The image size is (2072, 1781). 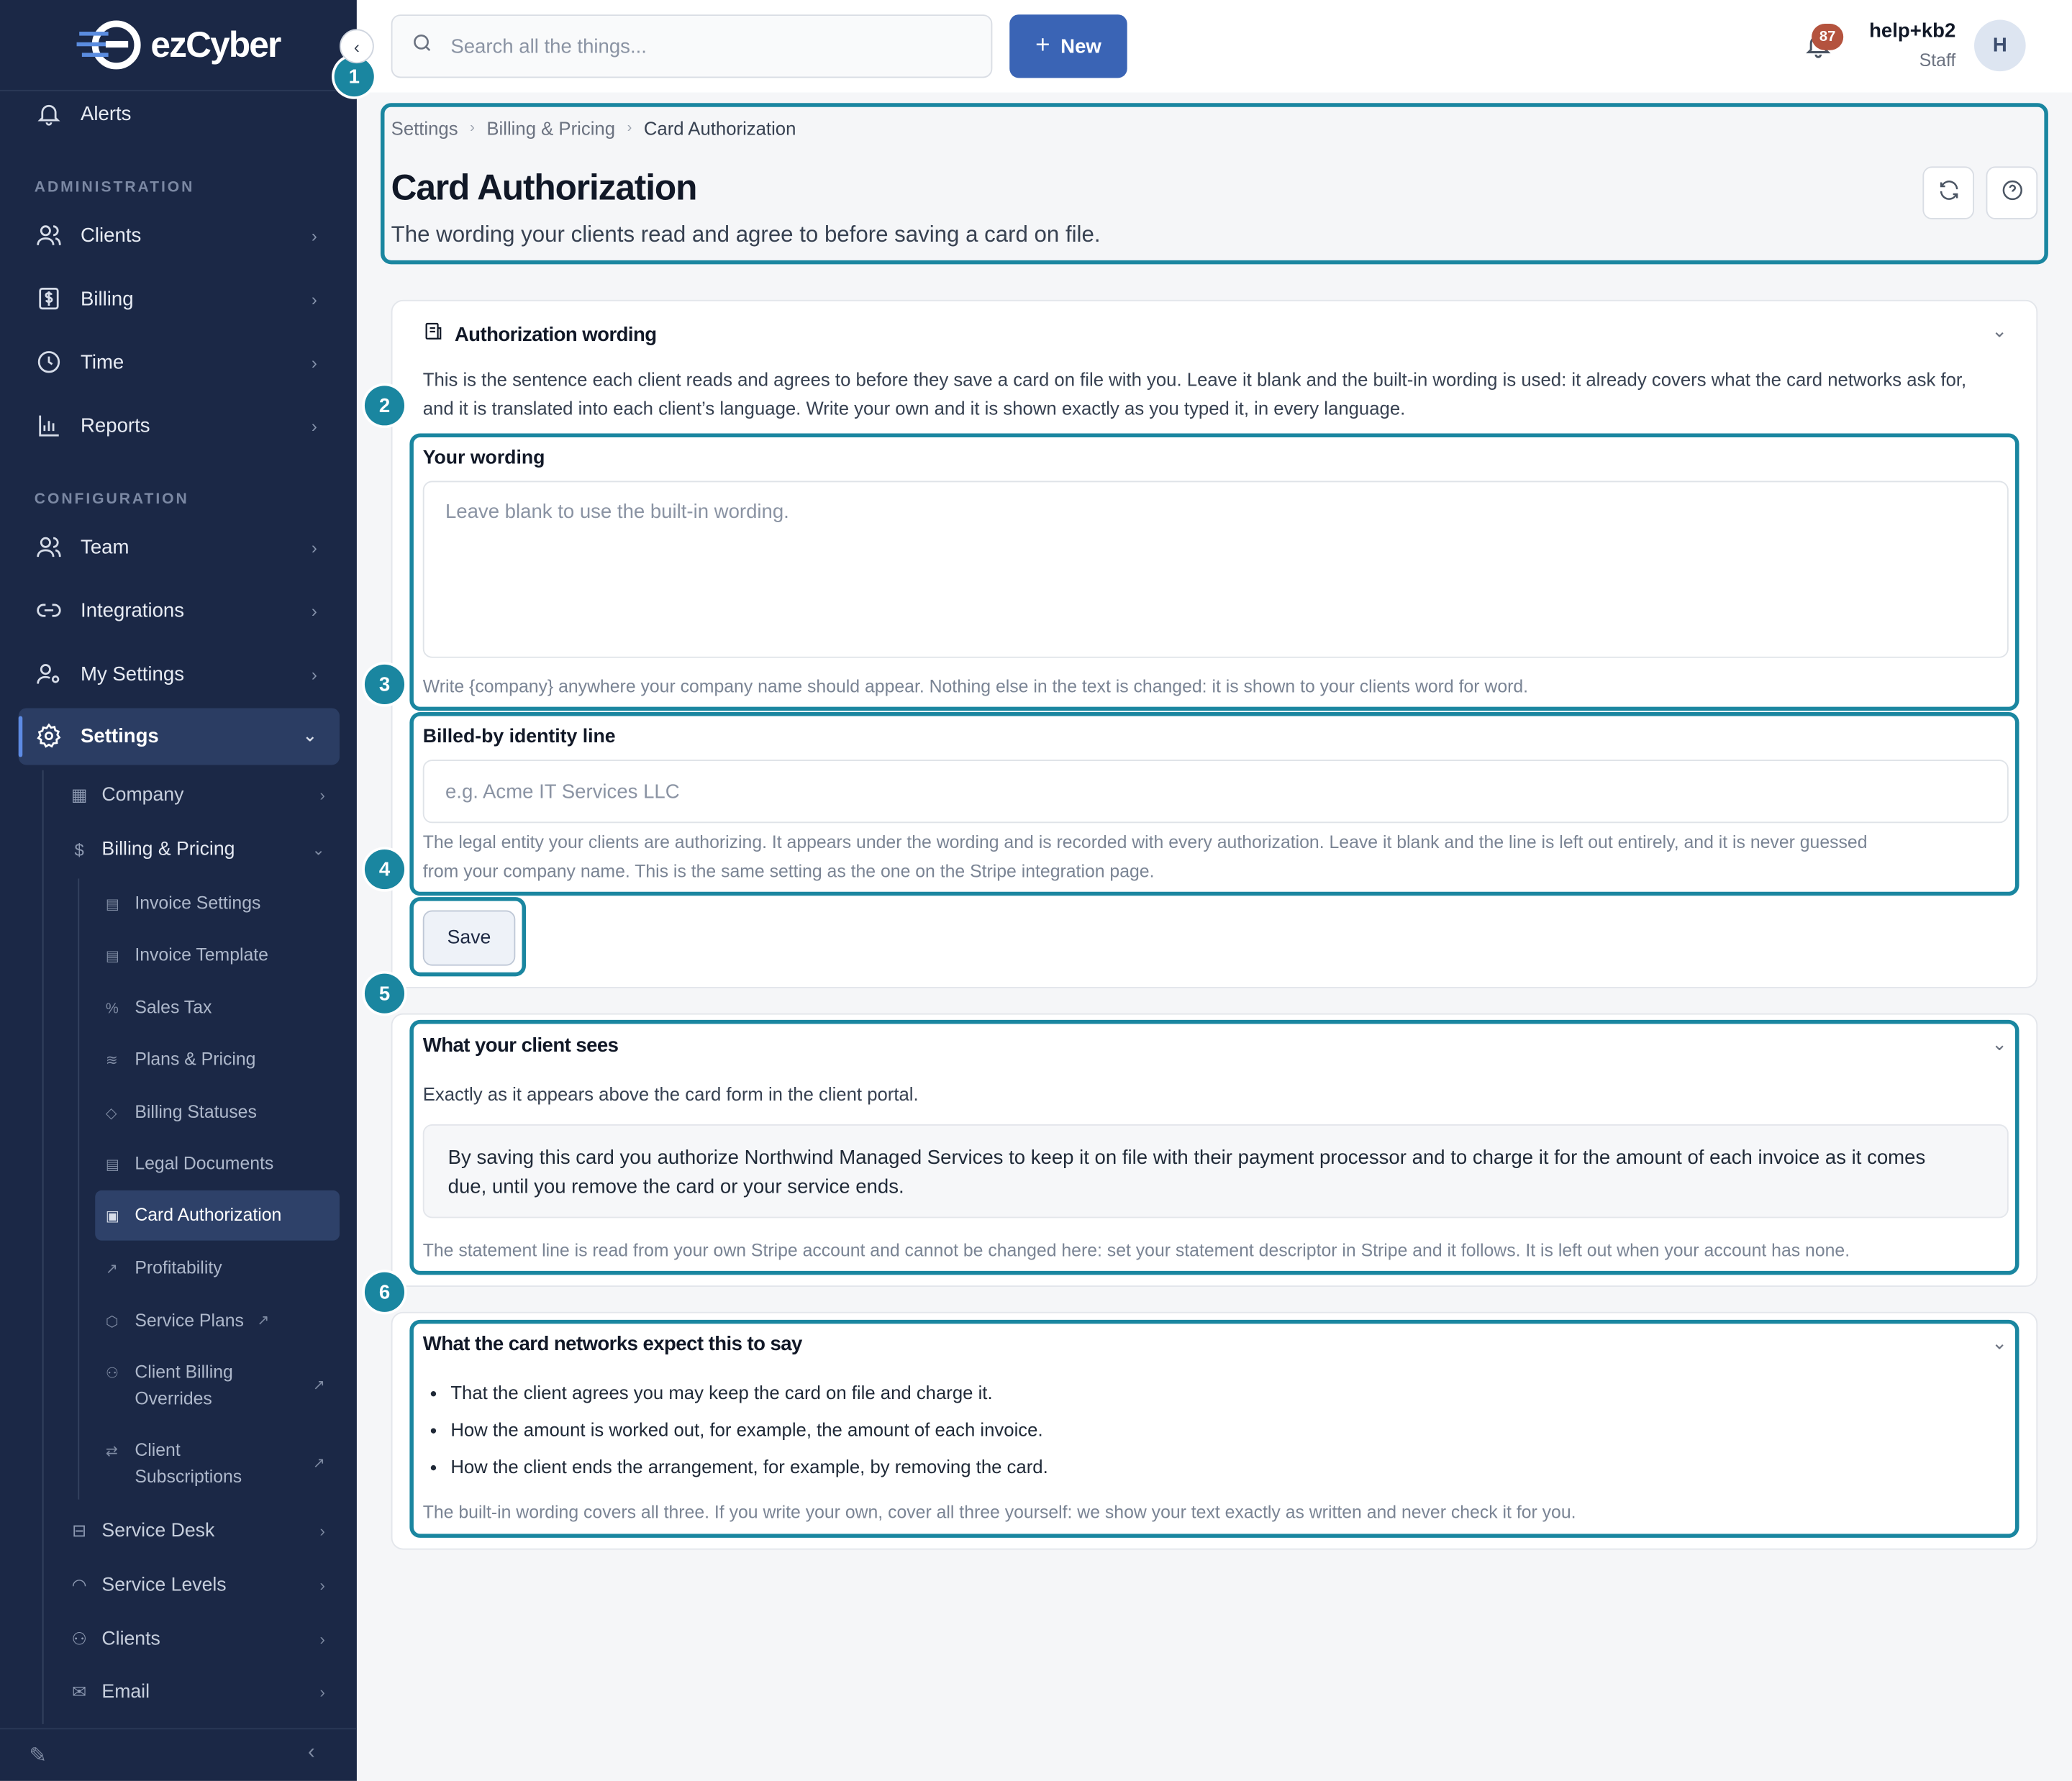 I want to click on subnav-billing-statuses: ◇ Billing Statuses, so click(x=218, y=1113).